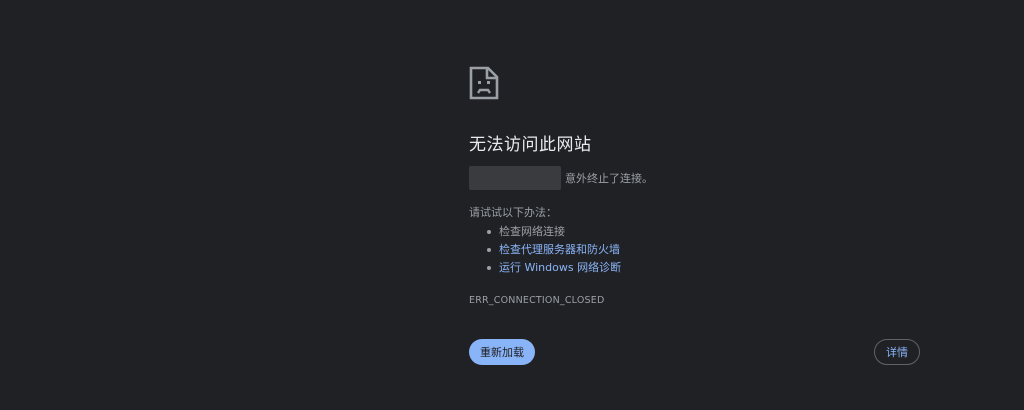 The image size is (1024, 410). What do you see at coordinates (897, 352) in the screenshot?
I see `details-button: 详情` at bounding box center [897, 352].